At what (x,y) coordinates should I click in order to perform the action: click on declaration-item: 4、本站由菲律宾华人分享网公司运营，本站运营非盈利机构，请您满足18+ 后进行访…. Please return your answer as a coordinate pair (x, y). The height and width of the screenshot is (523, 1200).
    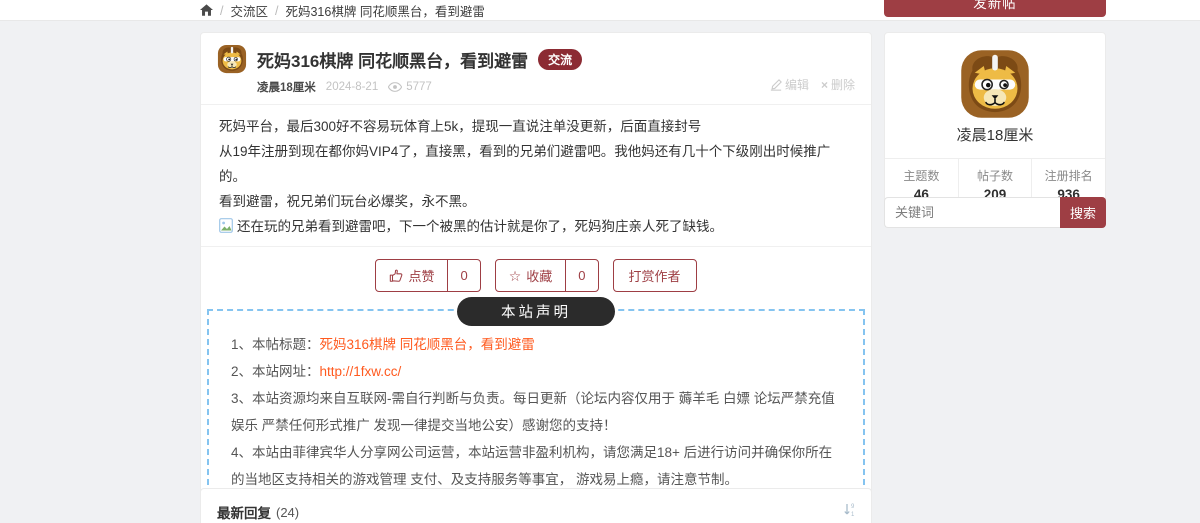
    Looking at the image, I should click on (532, 466).